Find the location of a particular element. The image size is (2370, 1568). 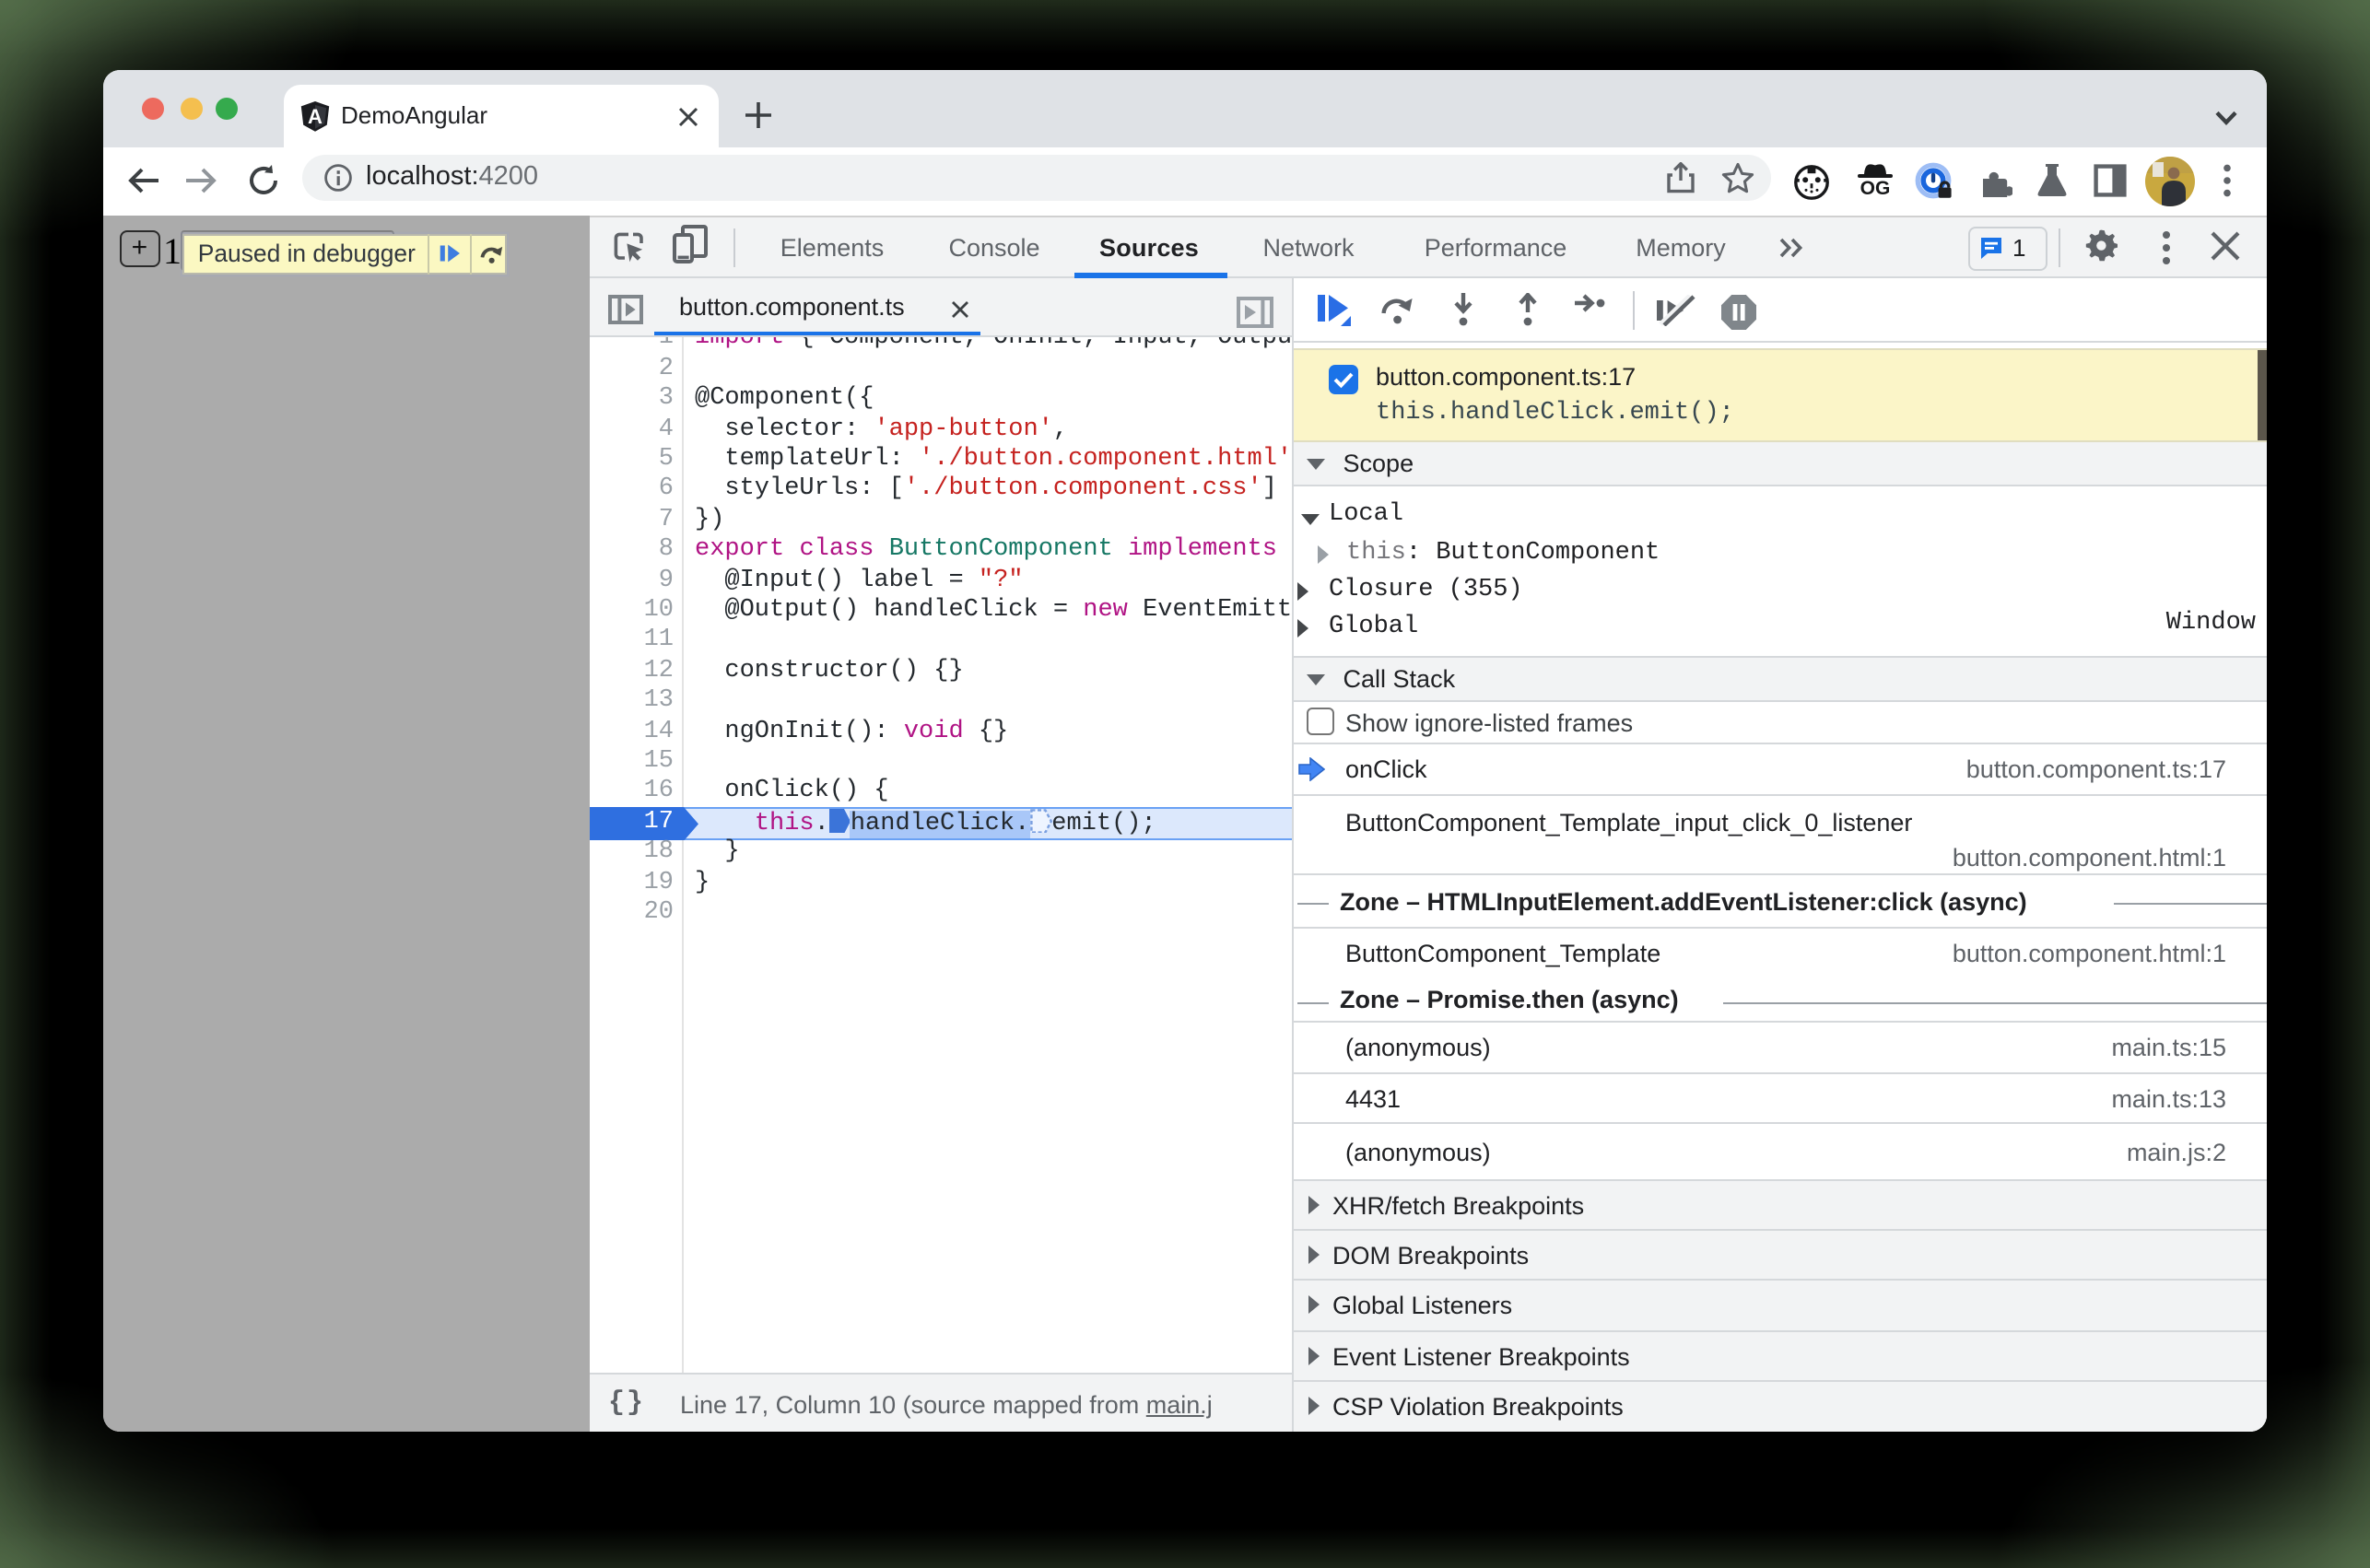

svg-text: OG is located at coordinates (1875, 189).